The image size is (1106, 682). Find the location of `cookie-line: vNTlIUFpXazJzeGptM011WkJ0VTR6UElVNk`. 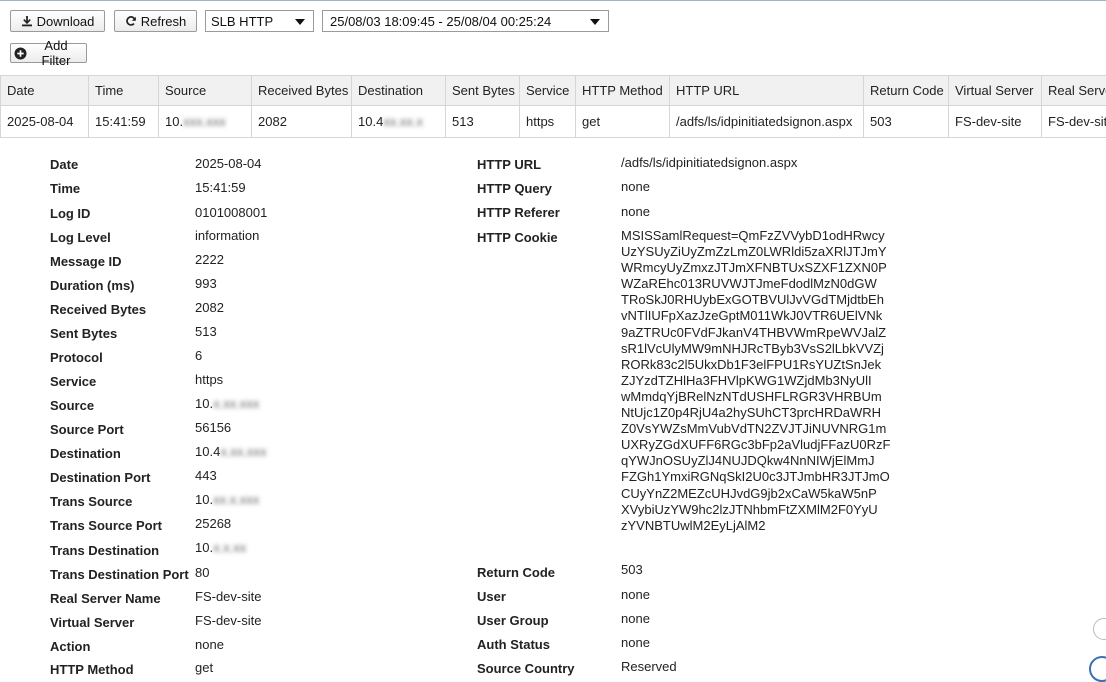

cookie-line: vNTlIUFpXazJzeGptM011WkJ0VTR6UElVNk is located at coordinates (747, 316).